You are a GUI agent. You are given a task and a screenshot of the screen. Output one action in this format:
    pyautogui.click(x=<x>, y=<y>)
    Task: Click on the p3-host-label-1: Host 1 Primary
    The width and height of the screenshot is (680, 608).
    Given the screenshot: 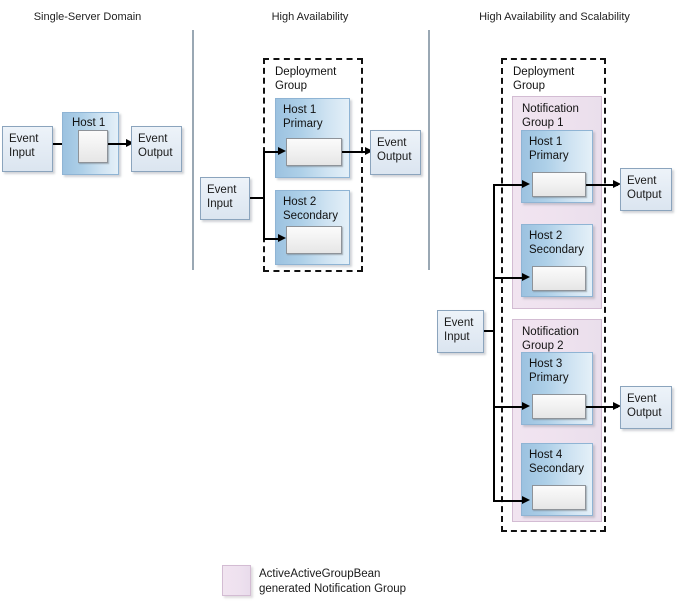 What is the action you would take?
    pyautogui.click(x=549, y=149)
    